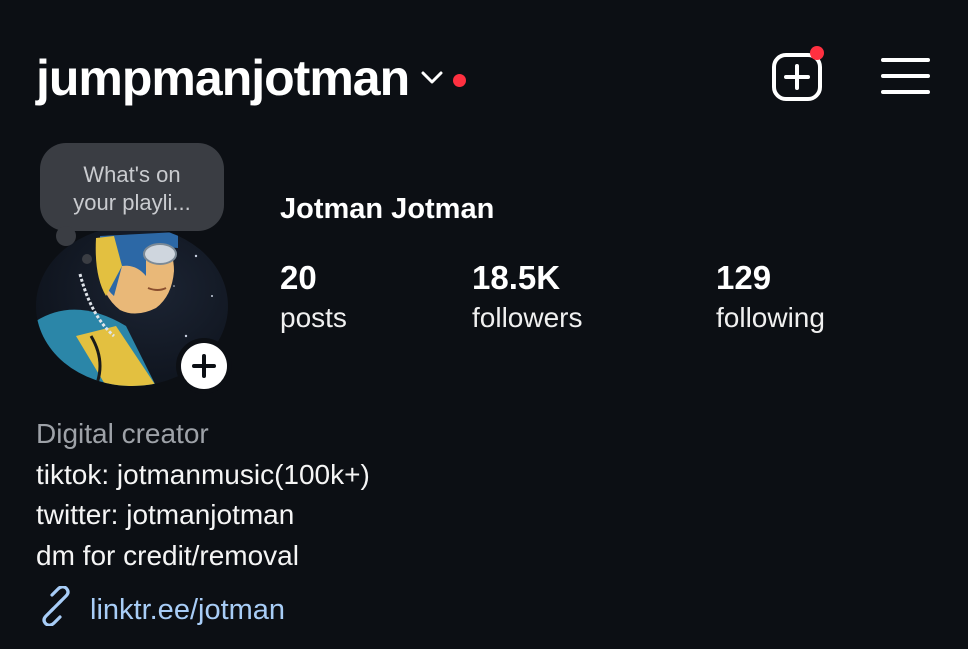 This screenshot has height=649, width=968. What do you see at coordinates (313, 298) in the screenshot?
I see `stat-posts: 20 posts` at bounding box center [313, 298].